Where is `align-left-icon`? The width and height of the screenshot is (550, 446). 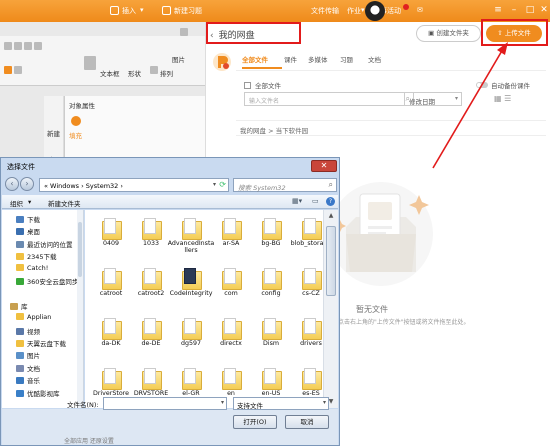
align-left-icon is located at coordinates (8, 46).